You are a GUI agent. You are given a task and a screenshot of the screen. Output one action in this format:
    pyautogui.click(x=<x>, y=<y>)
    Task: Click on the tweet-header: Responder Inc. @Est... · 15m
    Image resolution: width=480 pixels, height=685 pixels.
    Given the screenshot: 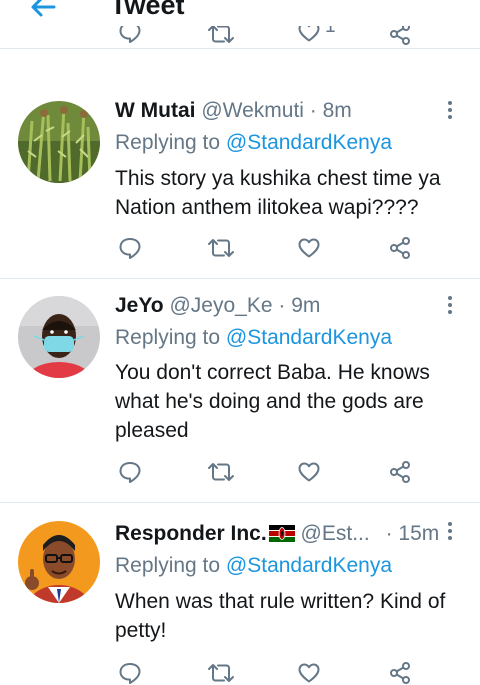 What is the action you would take?
    pyautogui.click(x=277, y=534)
    